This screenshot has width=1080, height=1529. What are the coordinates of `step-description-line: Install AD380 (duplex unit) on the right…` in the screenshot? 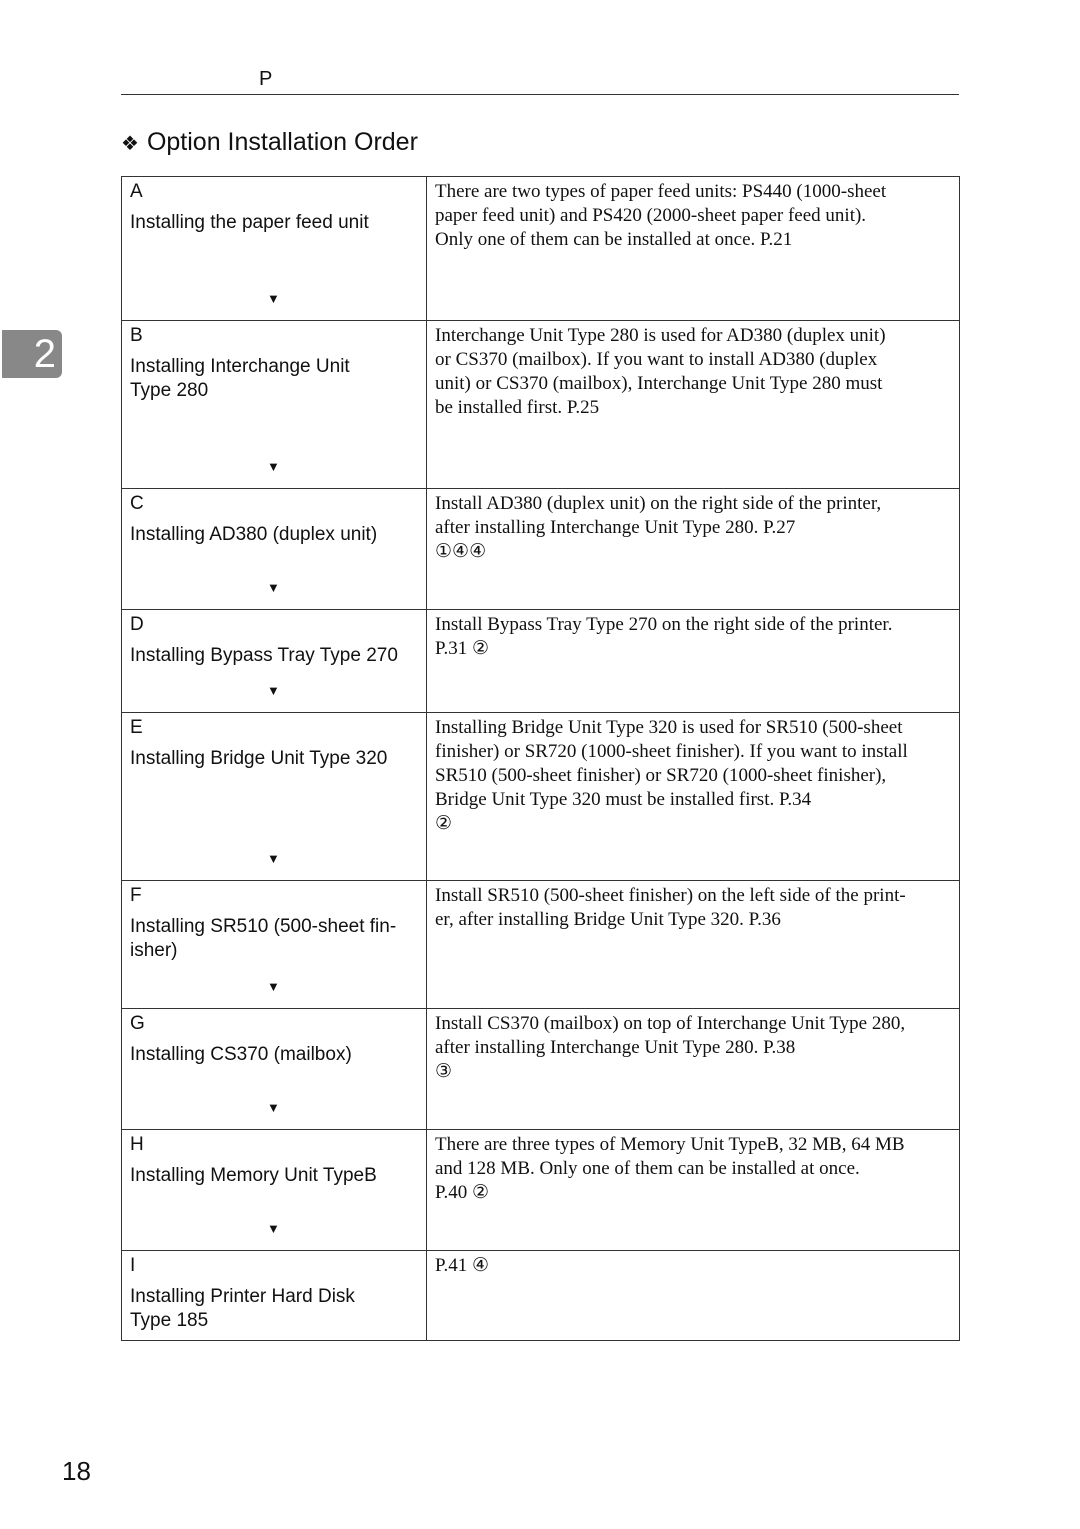 It's located at (658, 503).